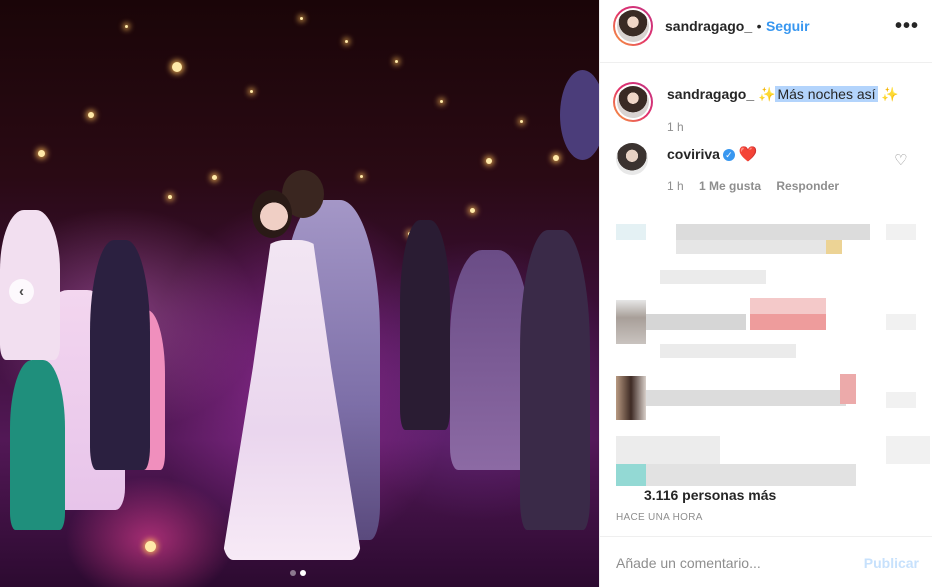  What do you see at coordinates (633, 26) in the screenshot?
I see `author-avatar` at bounding box center [633, 26].